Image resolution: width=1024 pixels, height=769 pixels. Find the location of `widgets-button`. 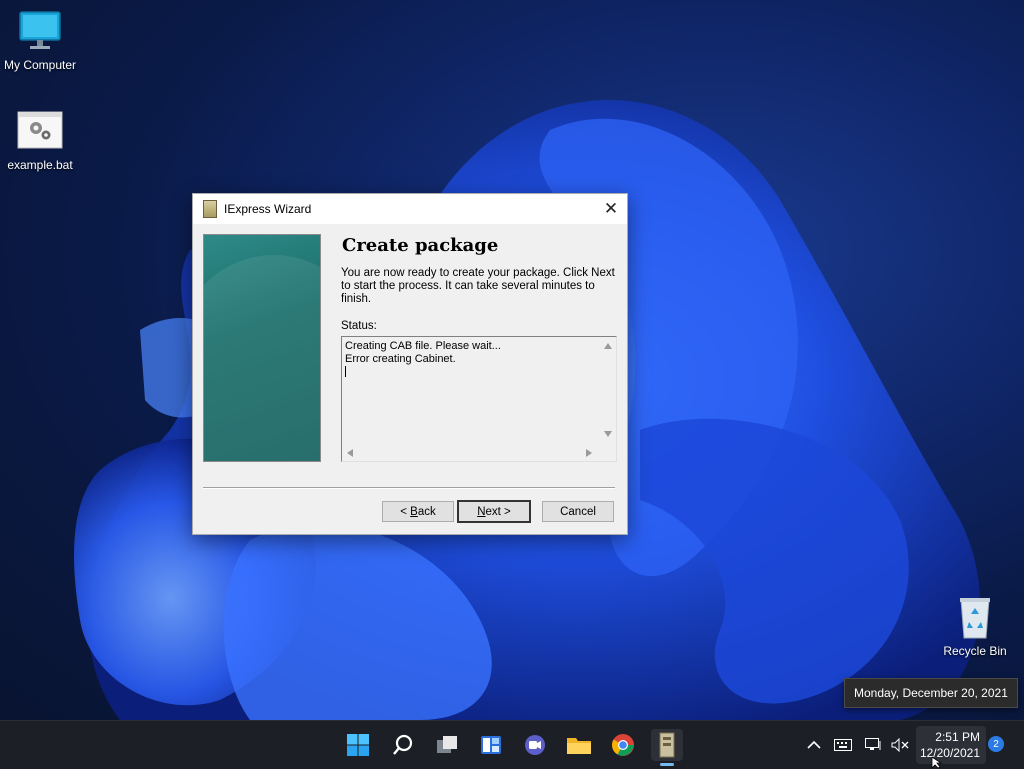

widgets-button is located at coordinates (491, 745).